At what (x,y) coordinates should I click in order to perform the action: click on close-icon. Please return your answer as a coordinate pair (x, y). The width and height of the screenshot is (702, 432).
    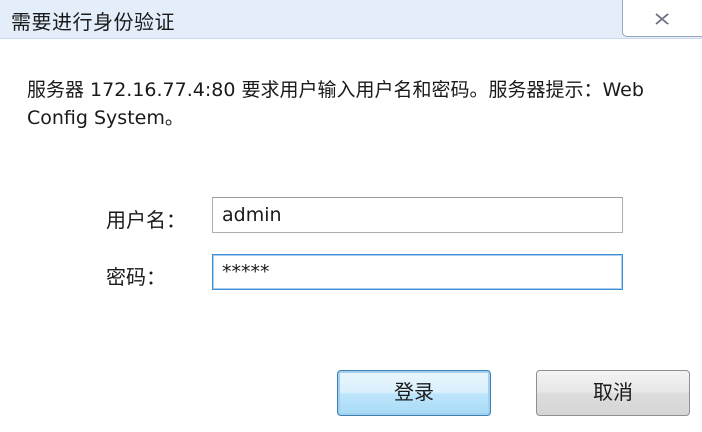
    Looking at the image, I should click on (662, 19).